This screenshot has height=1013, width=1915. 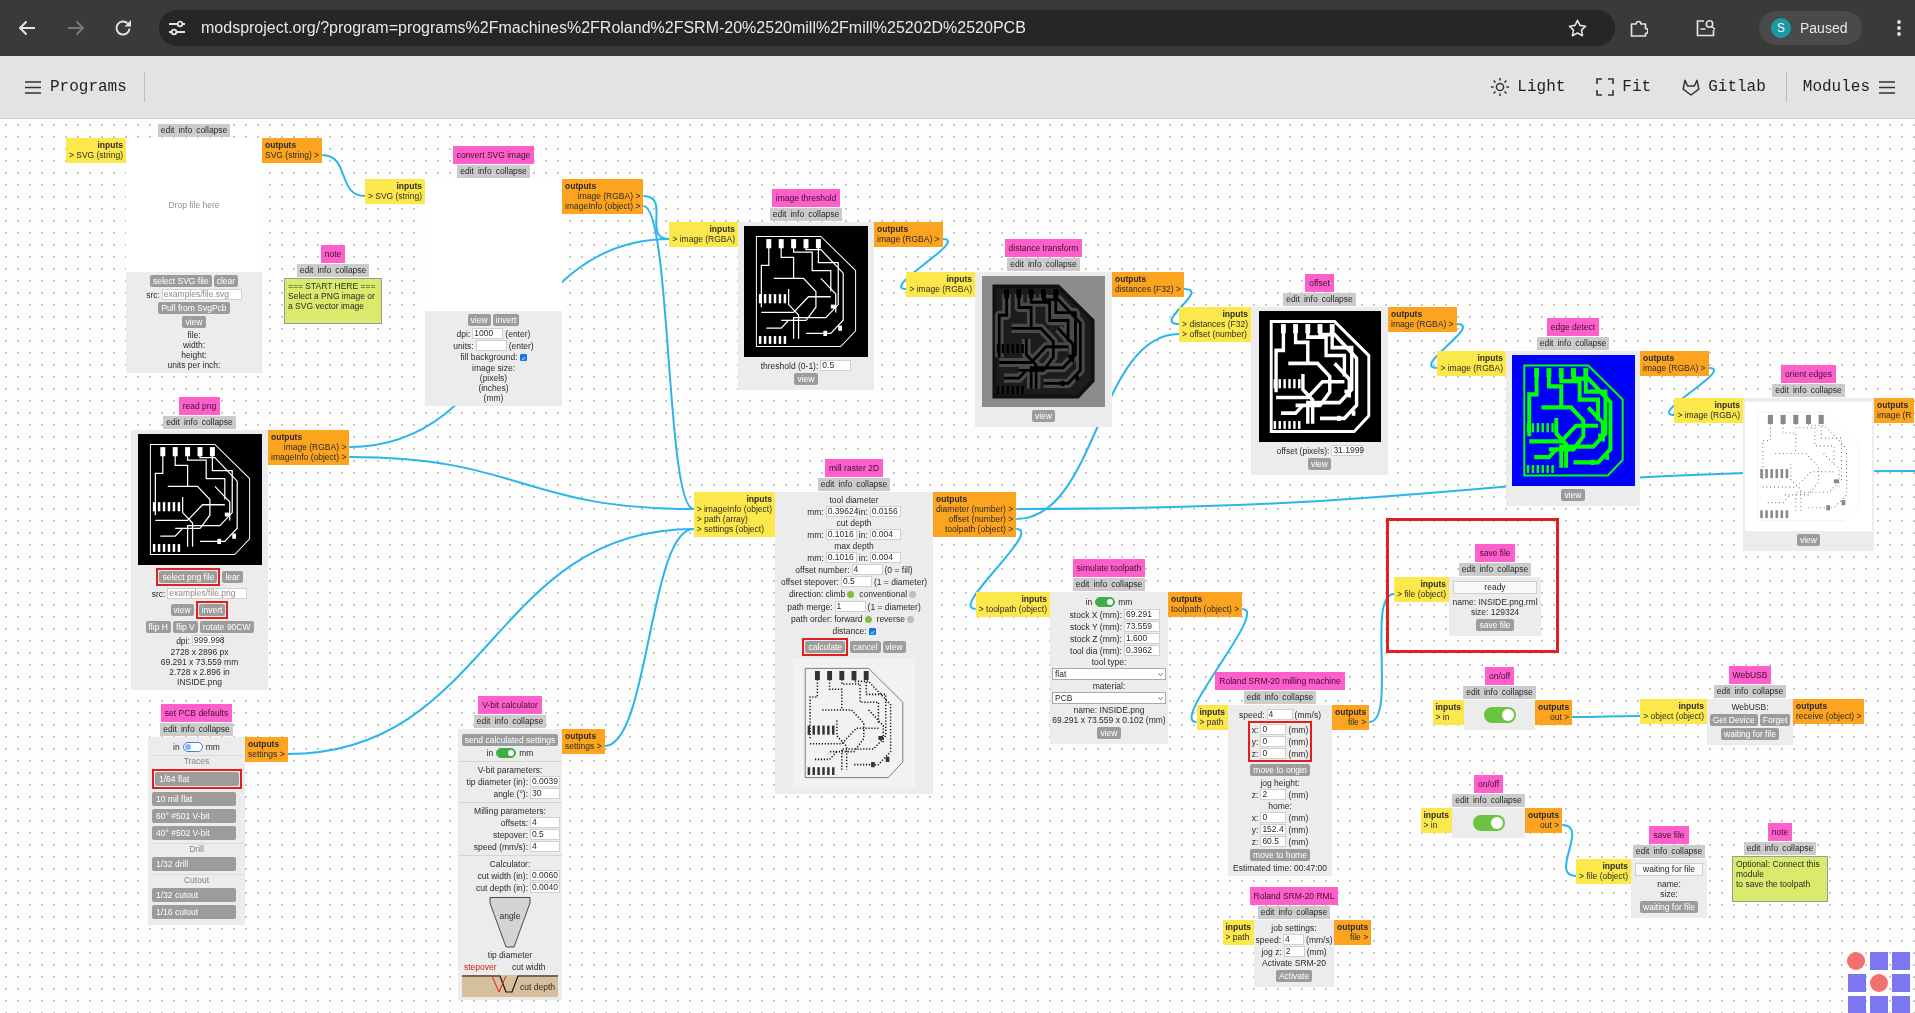 What do you see at coordinates (194, 205) in the screenshot?
I see `drop-zone: Drop file here` at bounding box center [194, 205].